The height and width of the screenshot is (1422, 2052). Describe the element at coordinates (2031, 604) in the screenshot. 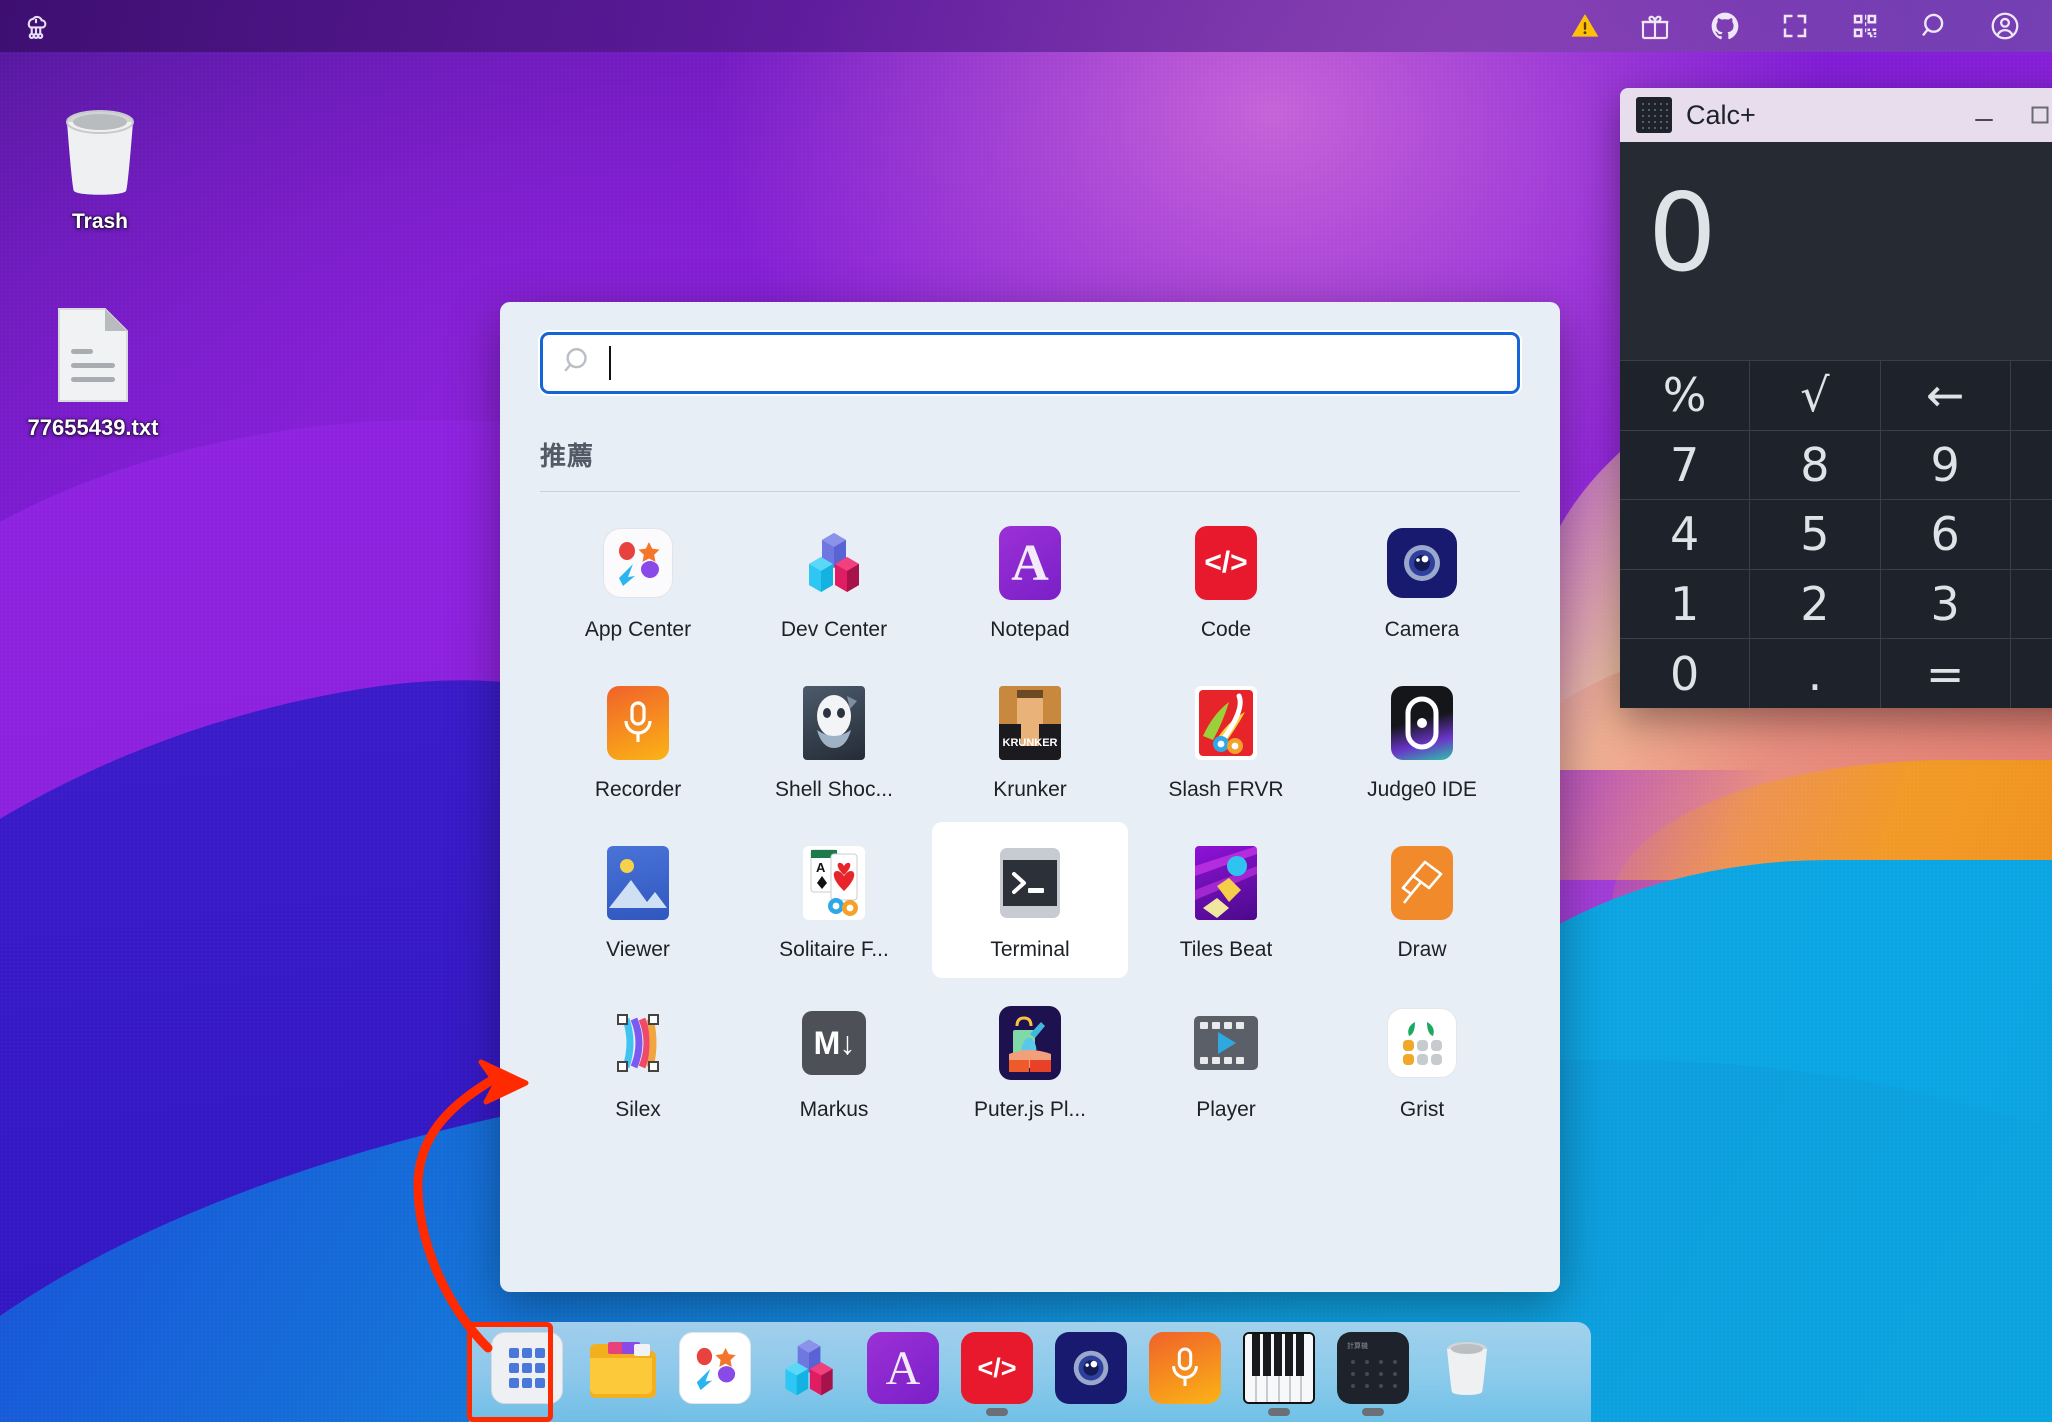

I see `calc-key-plus: +` at that location.